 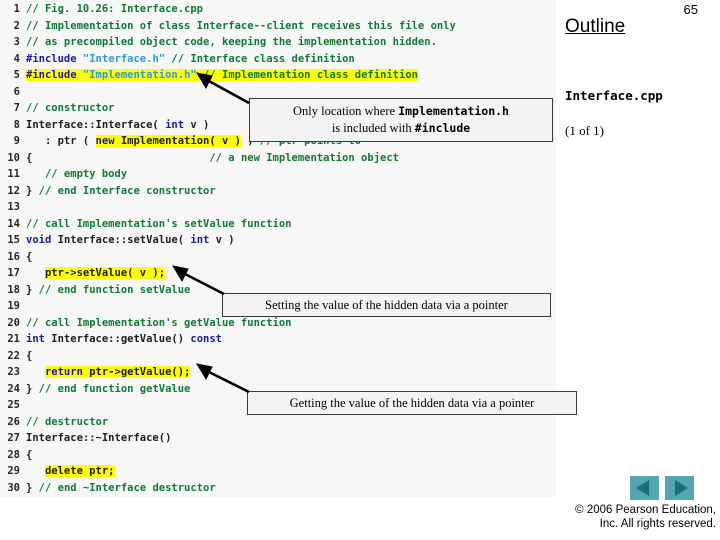 What do you see at coordinates (278, 438) in the screenshot?
I see `code-line: 27 Interface::~Interface()` at bounding box center [278, 438].